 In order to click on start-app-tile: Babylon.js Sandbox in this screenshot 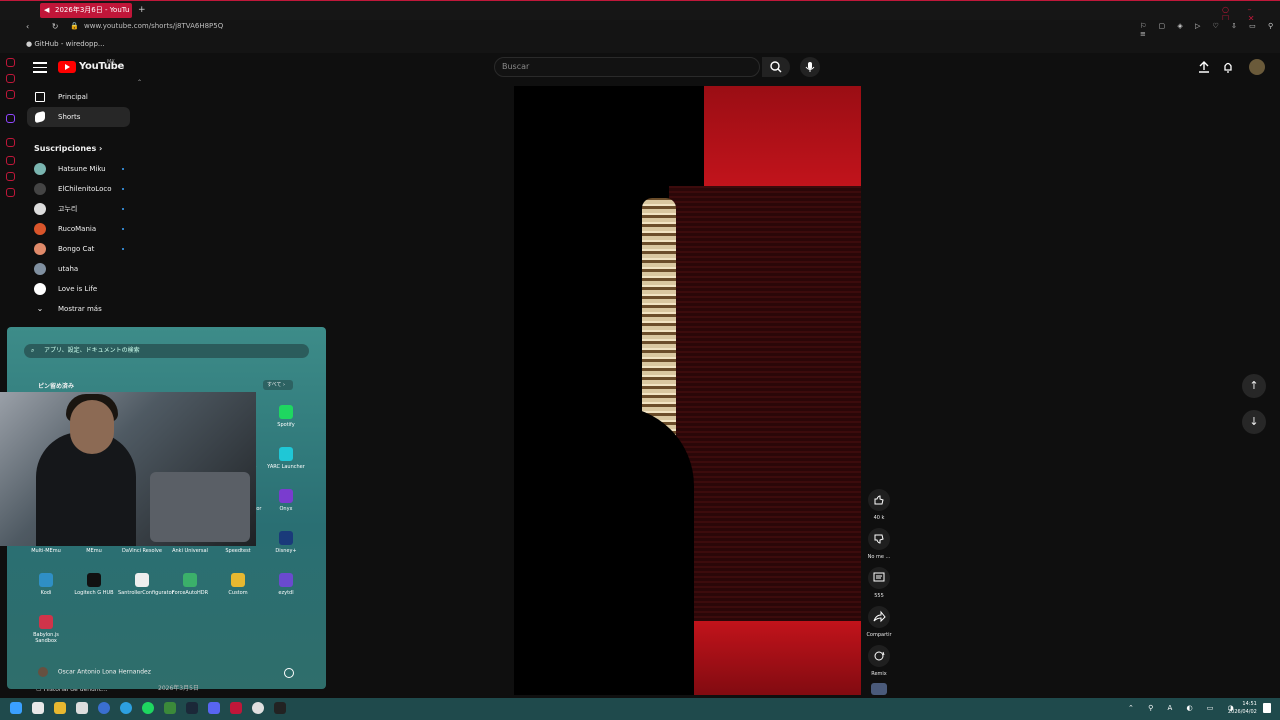, I will do `click(46, 629)`.